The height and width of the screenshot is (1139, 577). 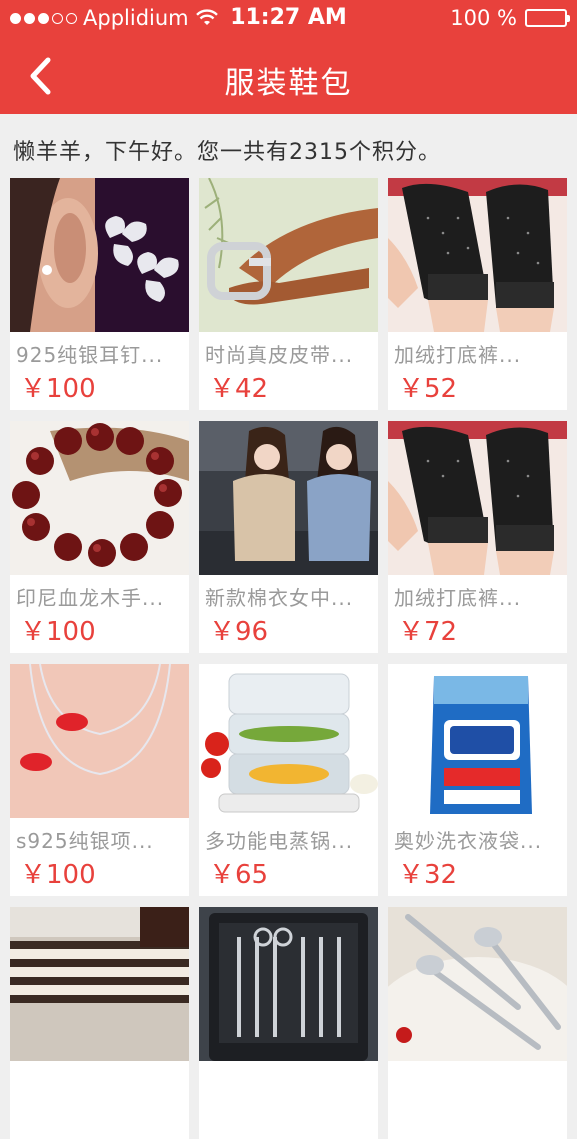 What do you see at coordinates (483, 18) in the screenshot?
I see `battery-percent: 100 %` at bounding box center [483, 18].